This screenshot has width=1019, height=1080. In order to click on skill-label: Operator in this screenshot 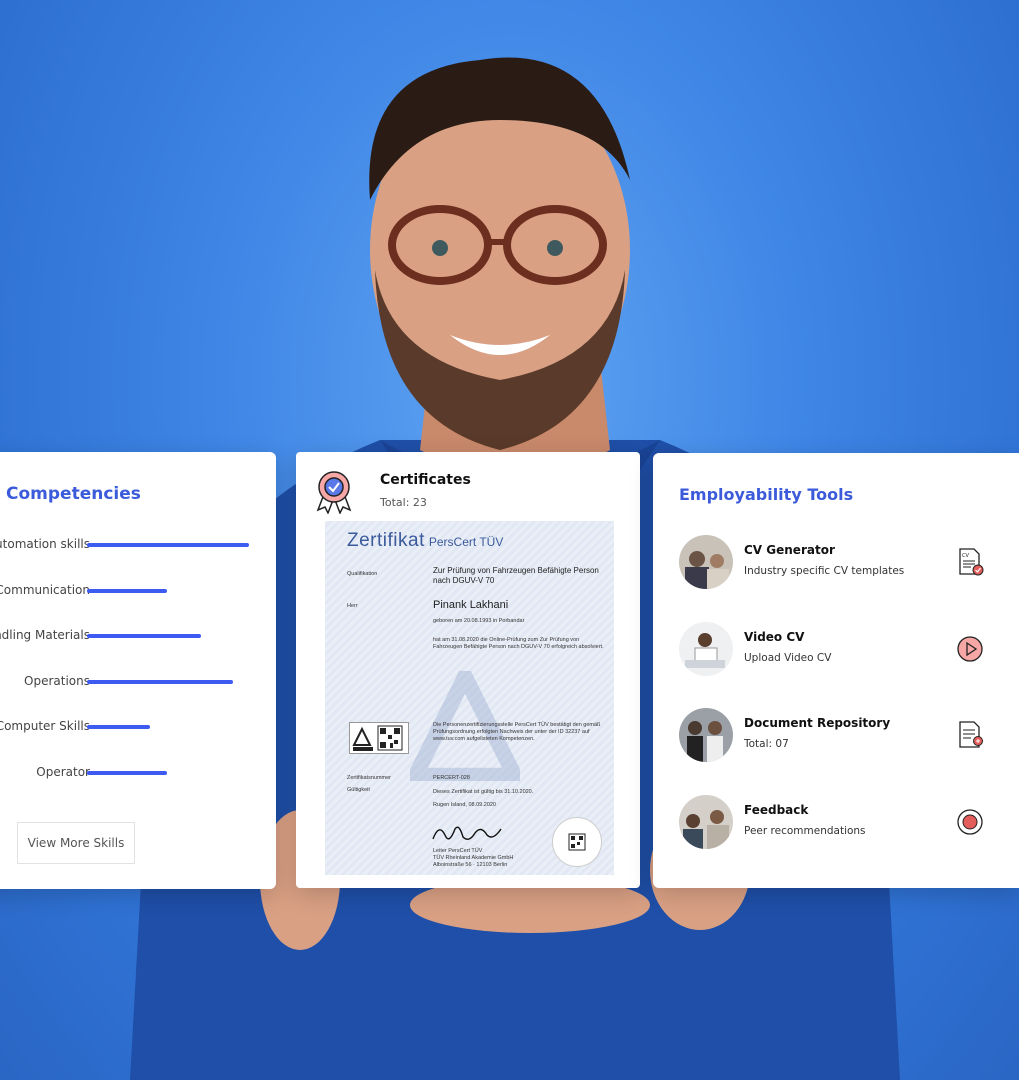, I will do `click(63, 772)`.